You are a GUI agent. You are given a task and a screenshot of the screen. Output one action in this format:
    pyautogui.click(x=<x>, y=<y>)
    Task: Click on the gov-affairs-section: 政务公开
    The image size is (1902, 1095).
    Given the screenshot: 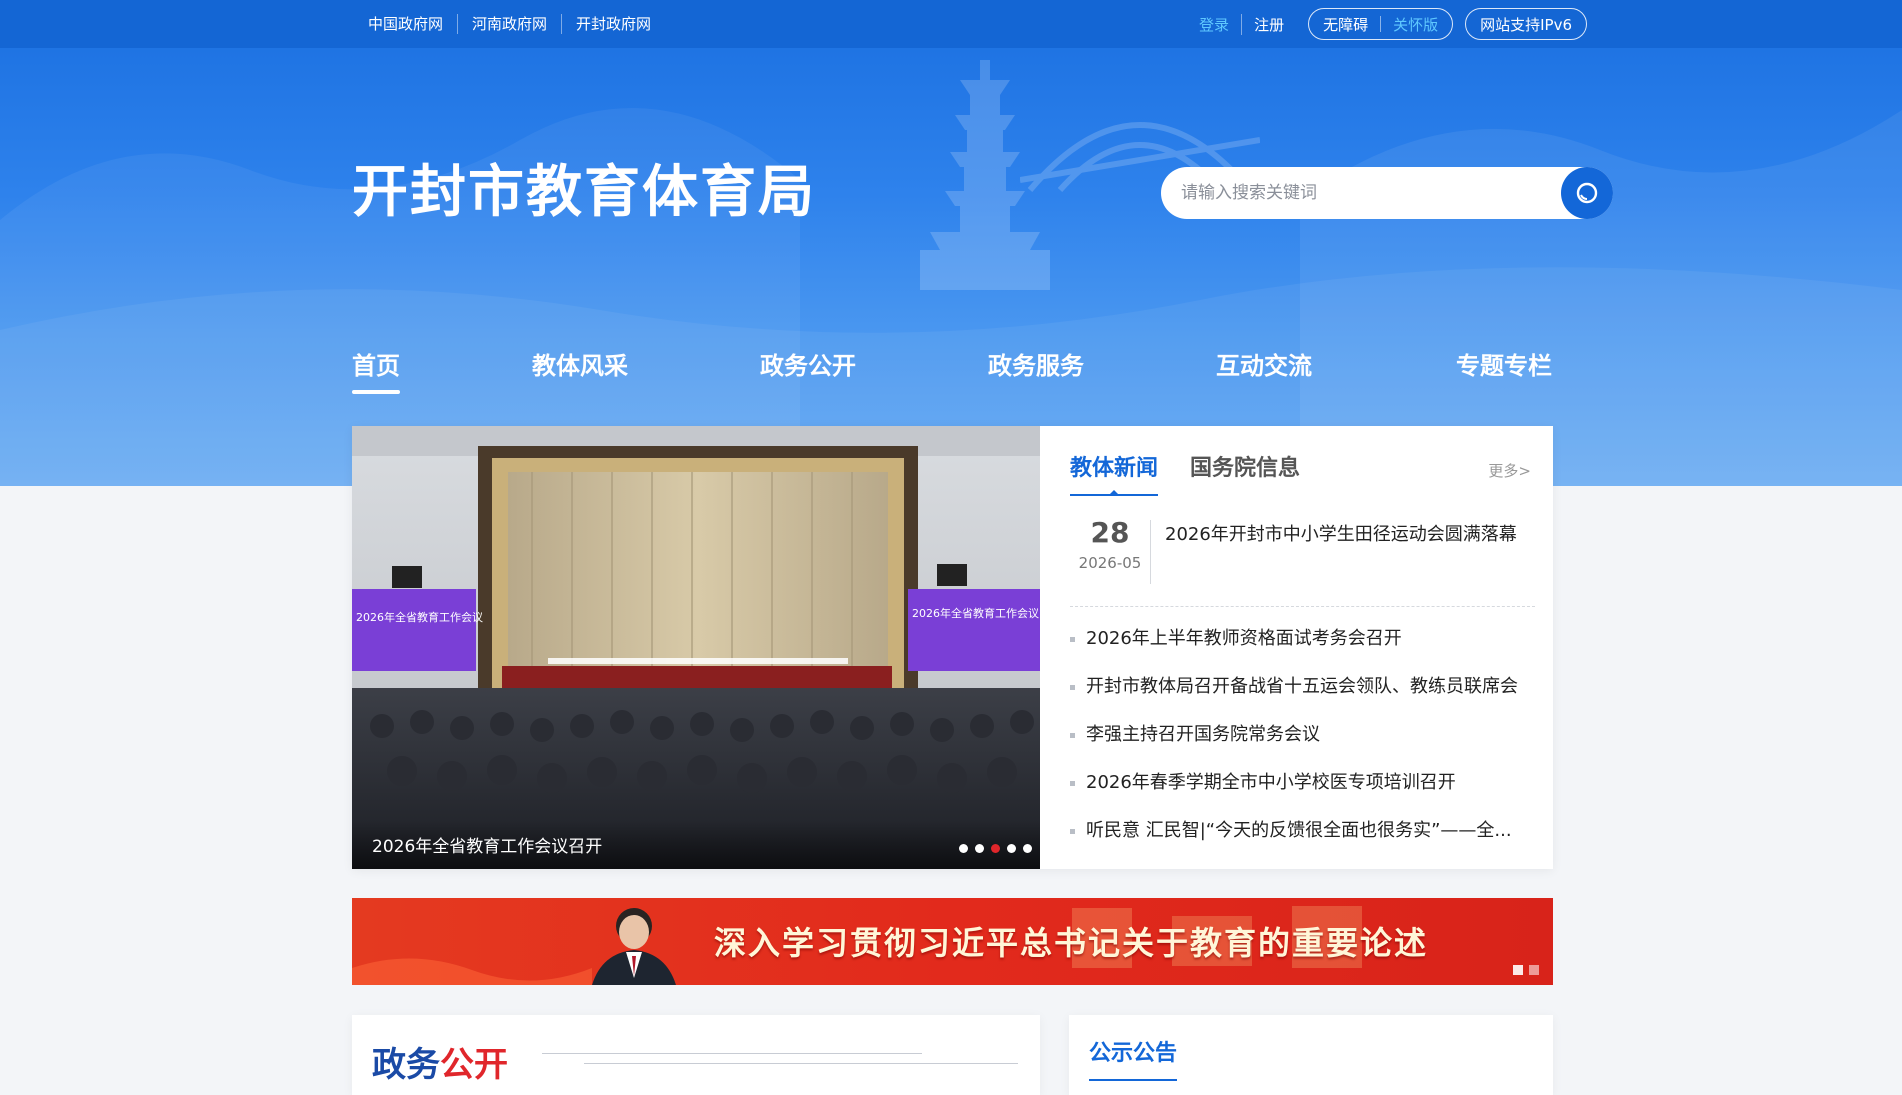 What is the action you would take?
    pyautogui.click(x=696, y=1055)
    